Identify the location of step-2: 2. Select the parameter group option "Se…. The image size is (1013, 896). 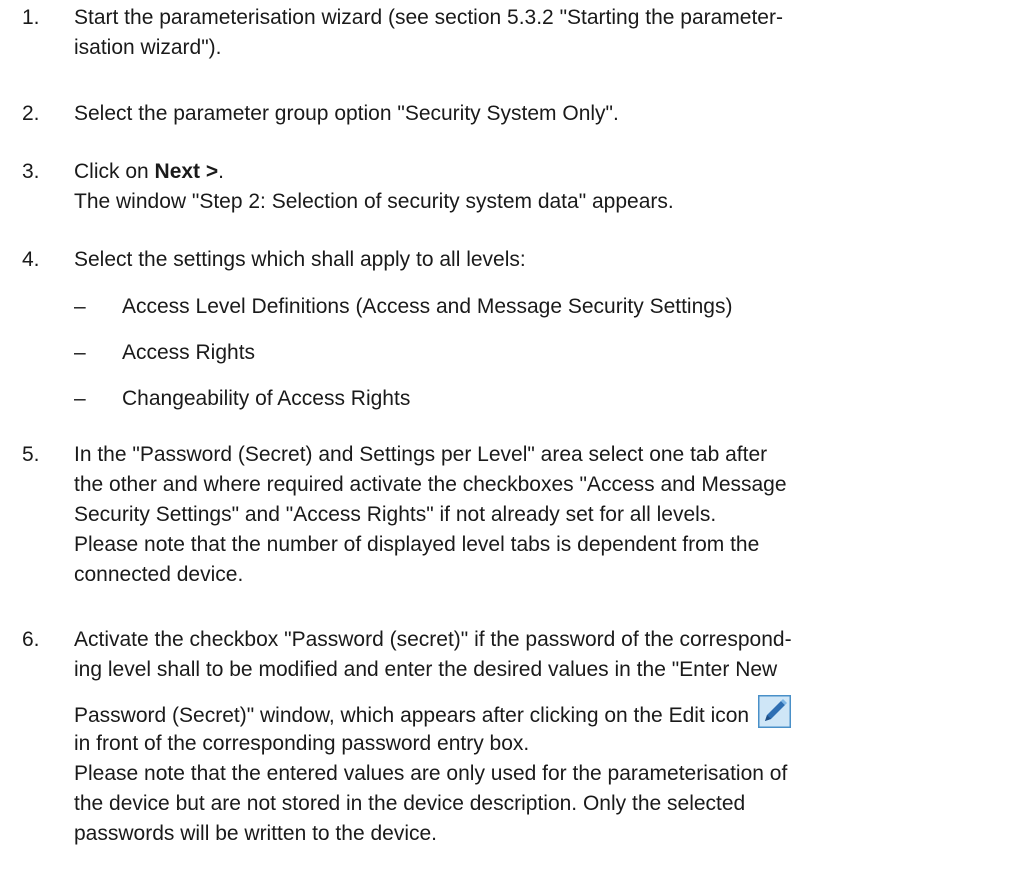
(506, 114).